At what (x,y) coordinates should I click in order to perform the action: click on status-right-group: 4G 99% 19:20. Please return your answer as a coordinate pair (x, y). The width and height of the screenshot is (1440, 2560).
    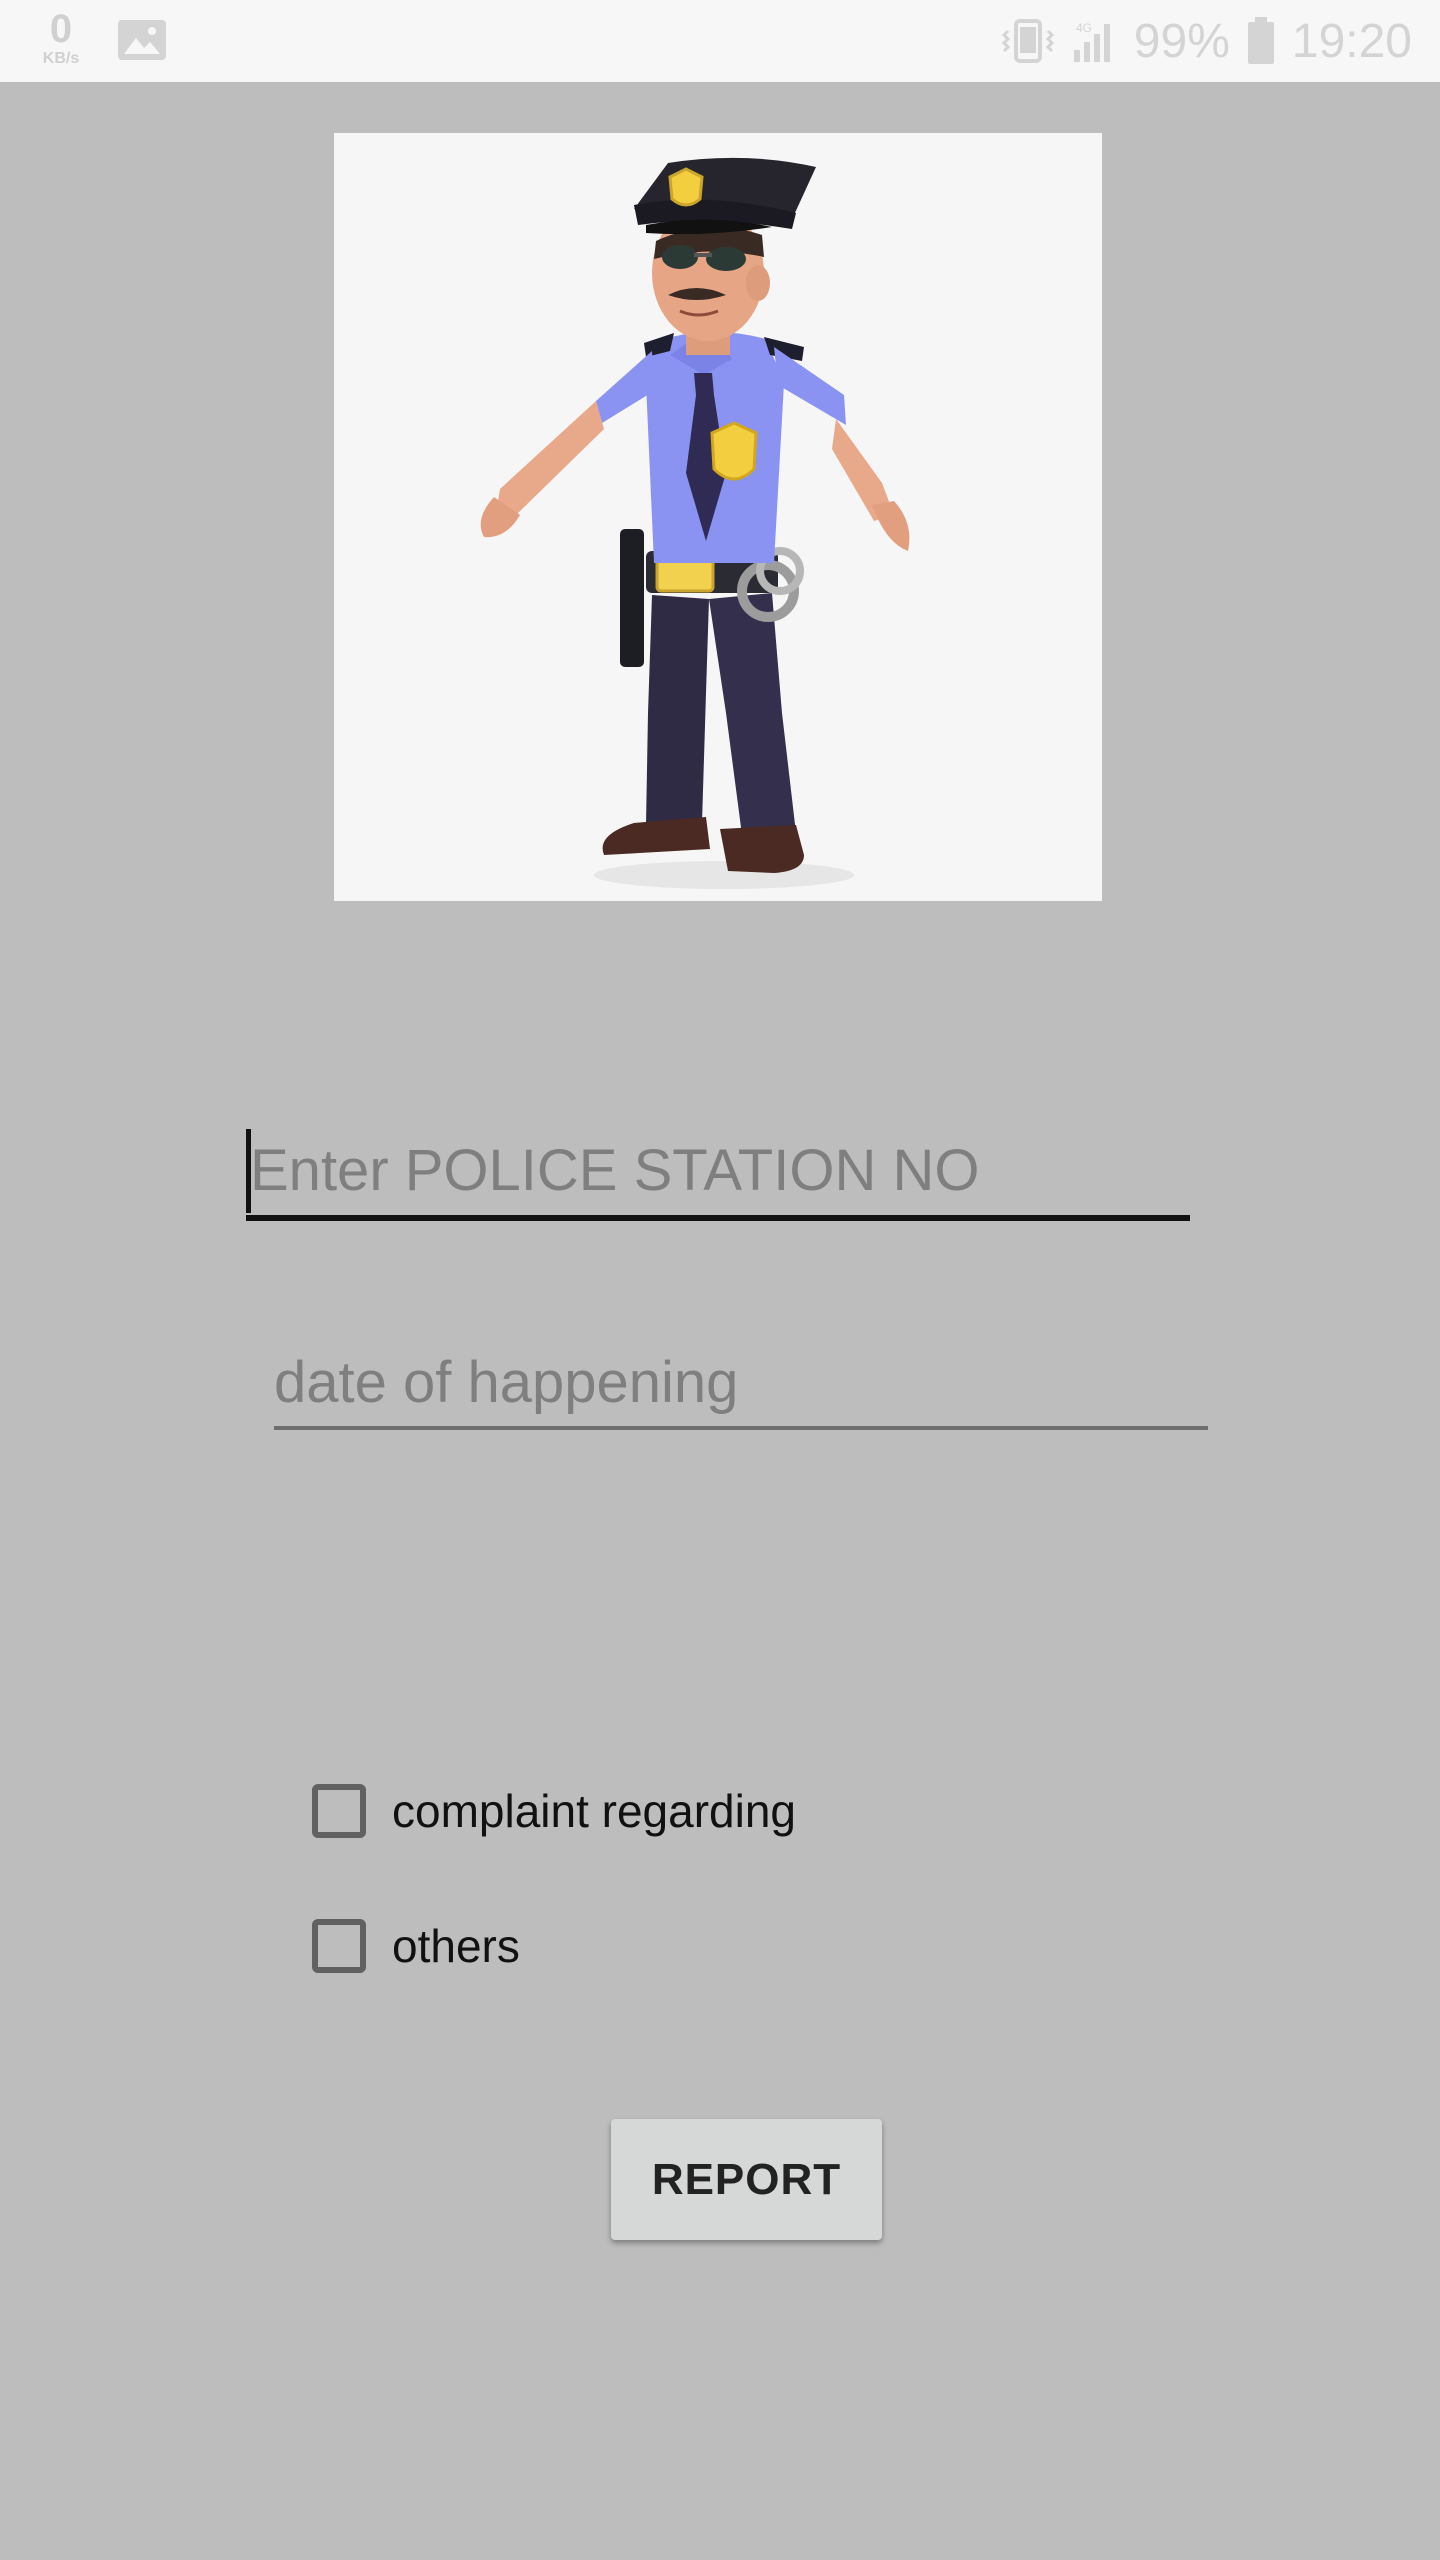
    Looking at the image, I should click on (1205, 41).